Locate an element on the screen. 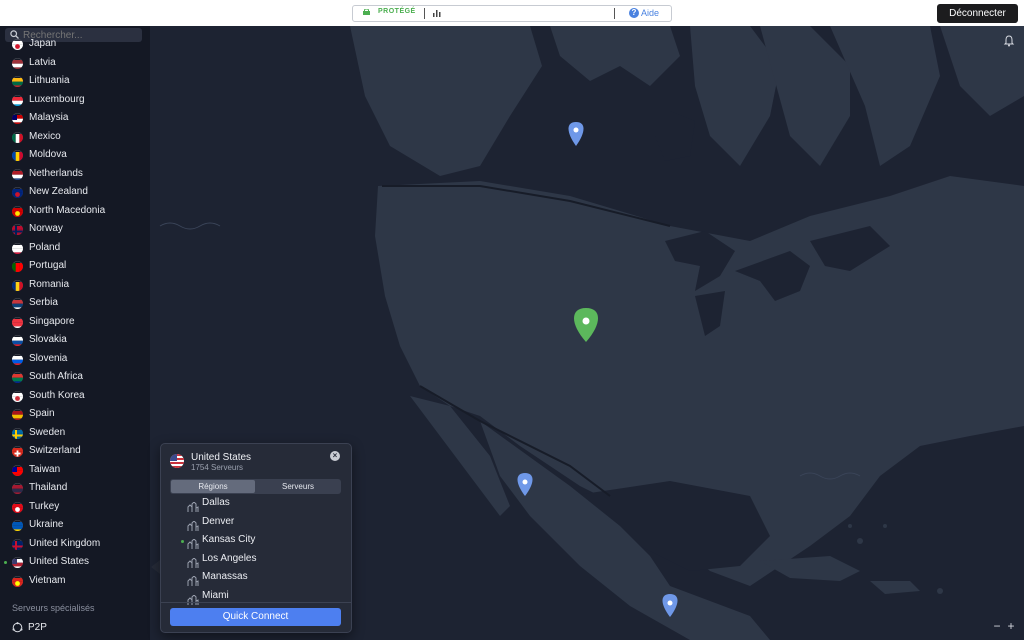  sidebar-item-country: North Macedonia is located at coordinates (75, 212).